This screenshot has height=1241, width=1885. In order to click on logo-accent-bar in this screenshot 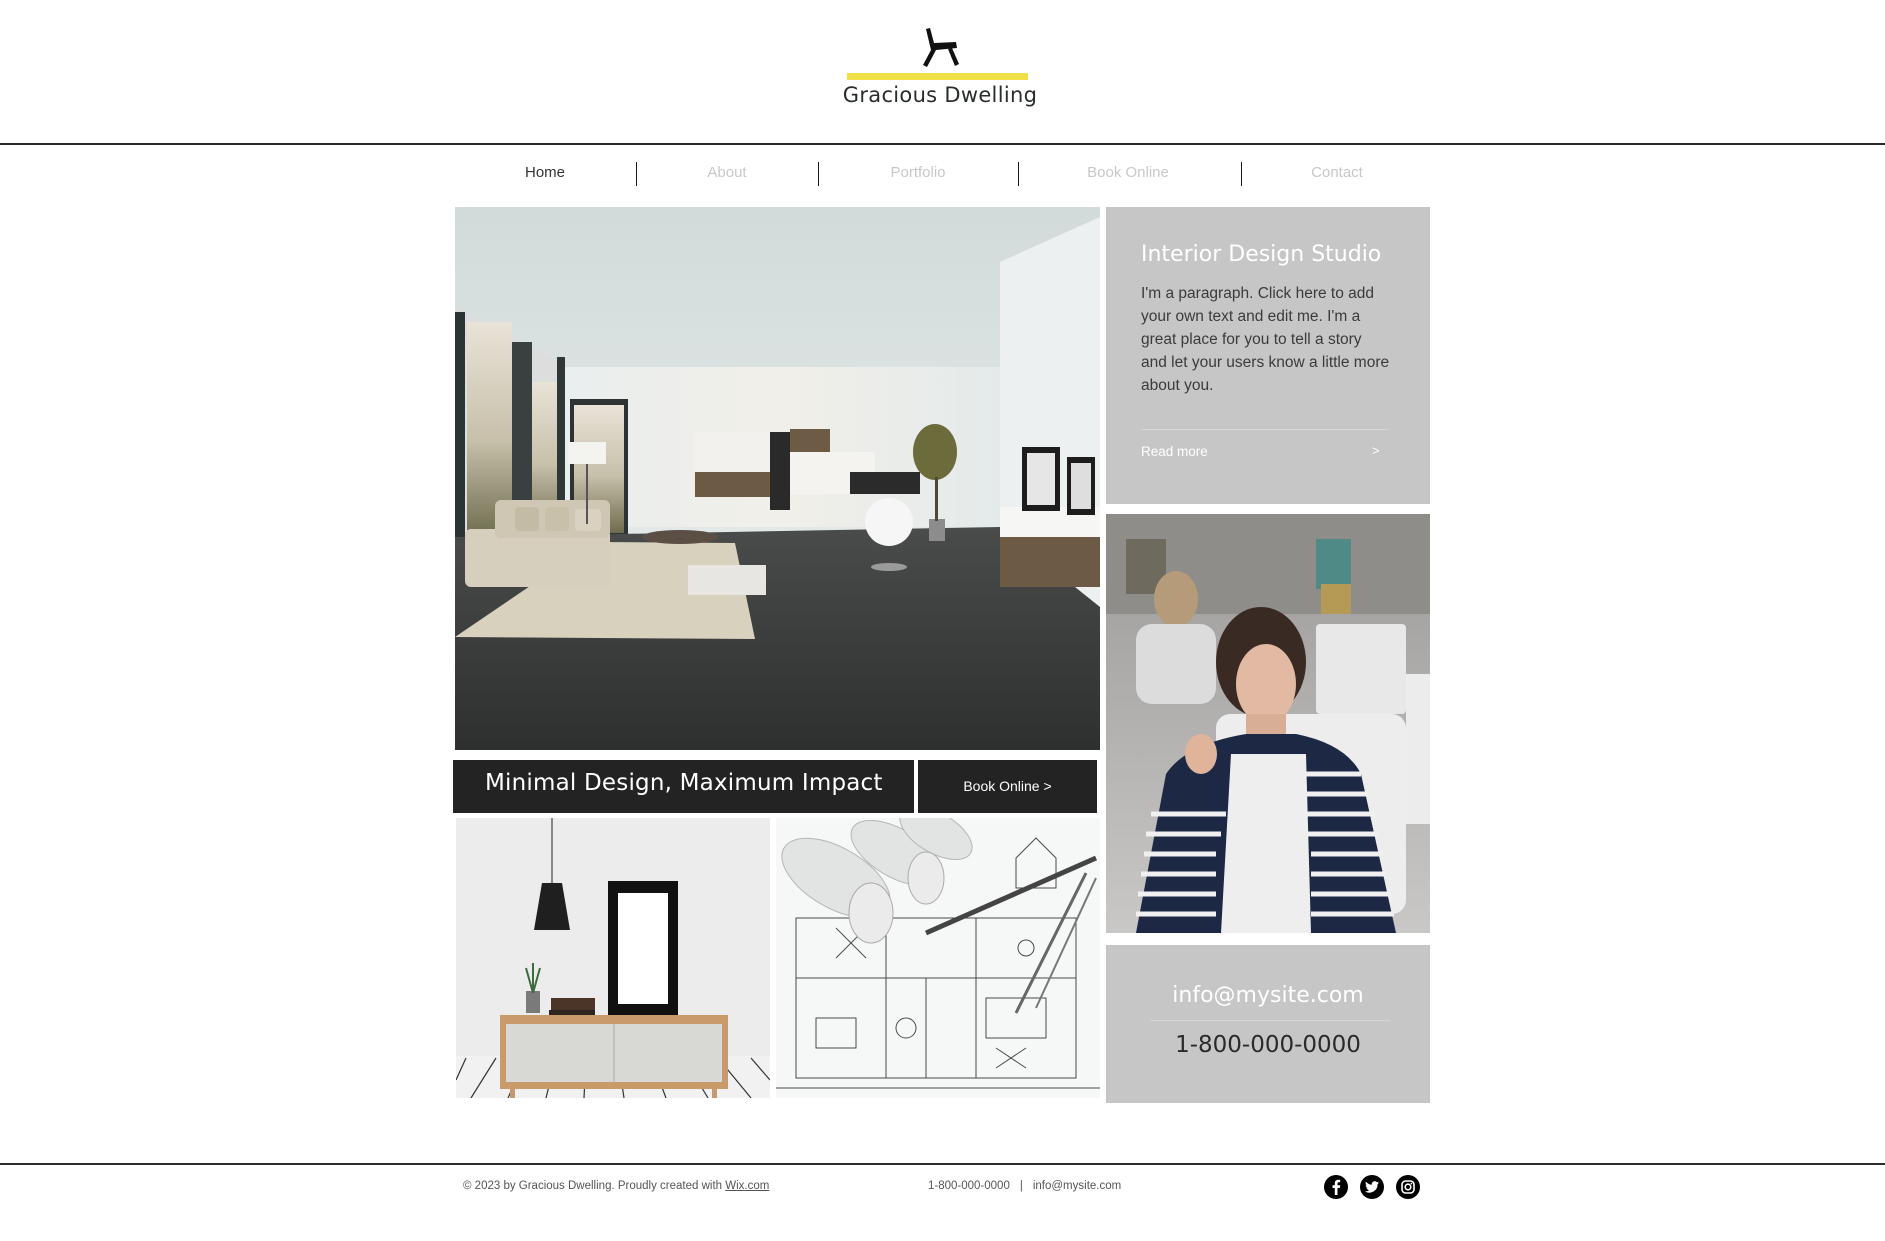, I will do `click(937, 76)`.